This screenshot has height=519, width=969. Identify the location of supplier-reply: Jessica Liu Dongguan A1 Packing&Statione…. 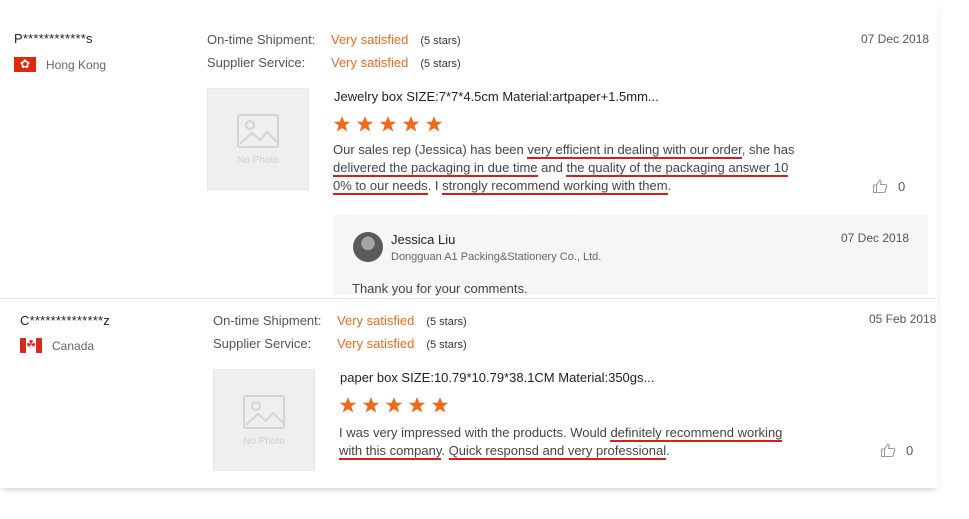
(630, 255).